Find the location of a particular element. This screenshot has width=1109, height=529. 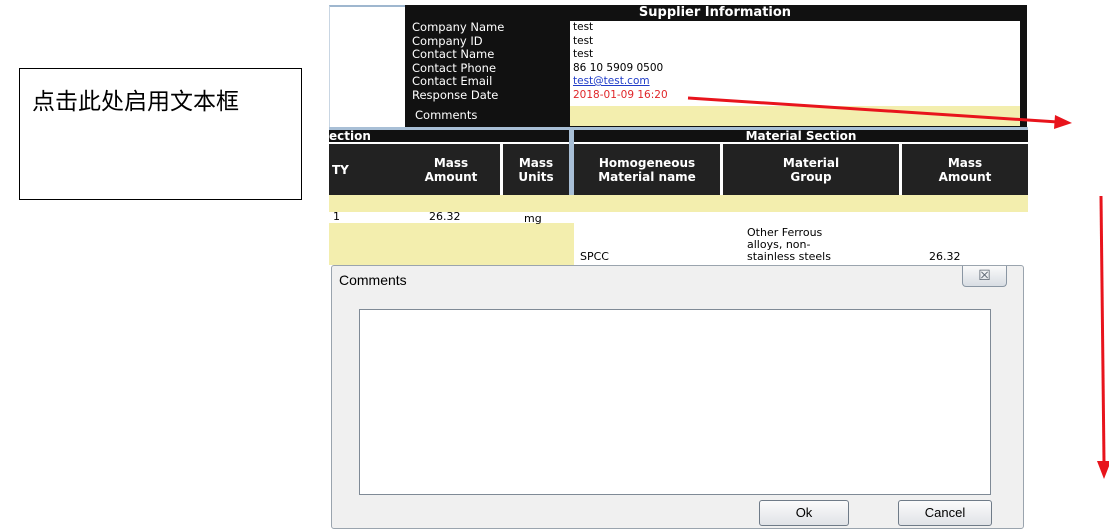

mass-units-cell: mg is located at coordinates (533, 219).